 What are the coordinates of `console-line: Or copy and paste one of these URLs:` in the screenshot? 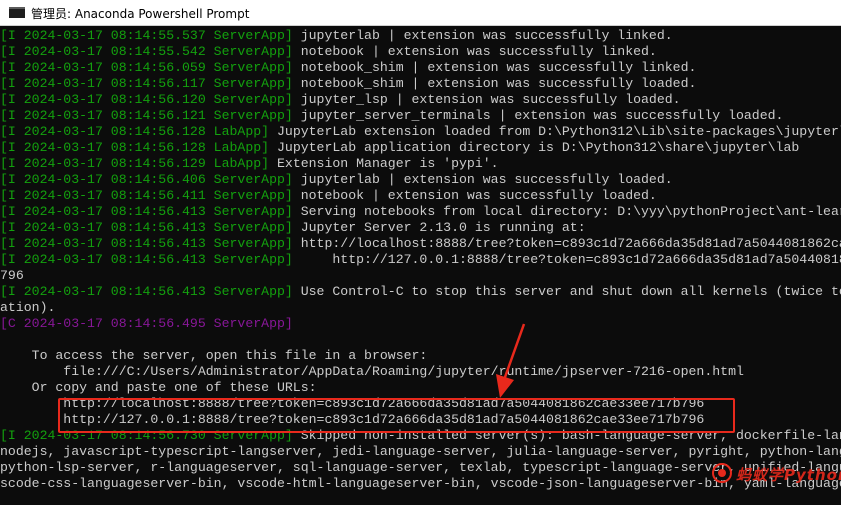 It's located at (158, 388).